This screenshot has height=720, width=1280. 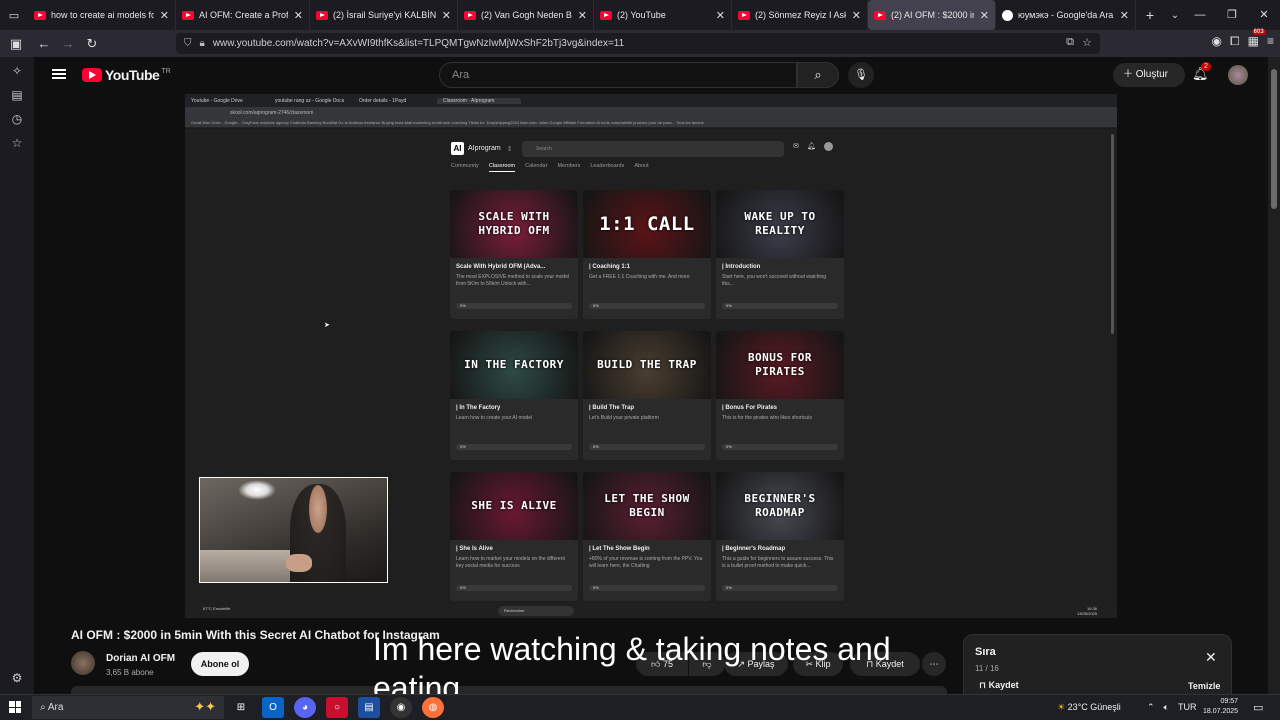 I want to click on taskbar-apps: ⊞ O ◕ ○ ▤ ◉ ◍, so click(x=337, y=707).